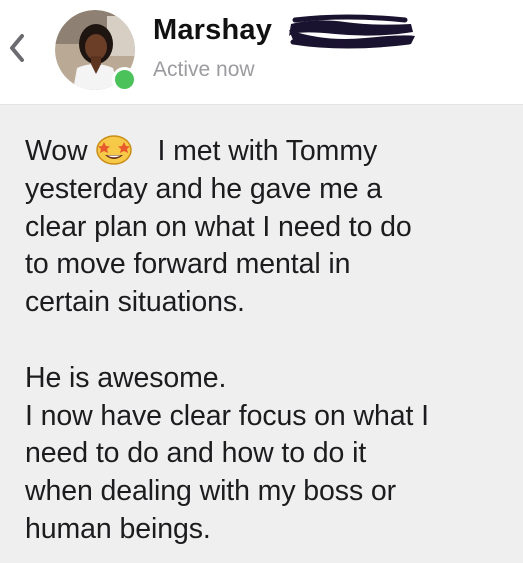 The height and width of the screenshot is (563, 523). Describe the element at coordinates (211, 491) in the screenshot. I see `message-line: when dealing with my boss or` at that location.